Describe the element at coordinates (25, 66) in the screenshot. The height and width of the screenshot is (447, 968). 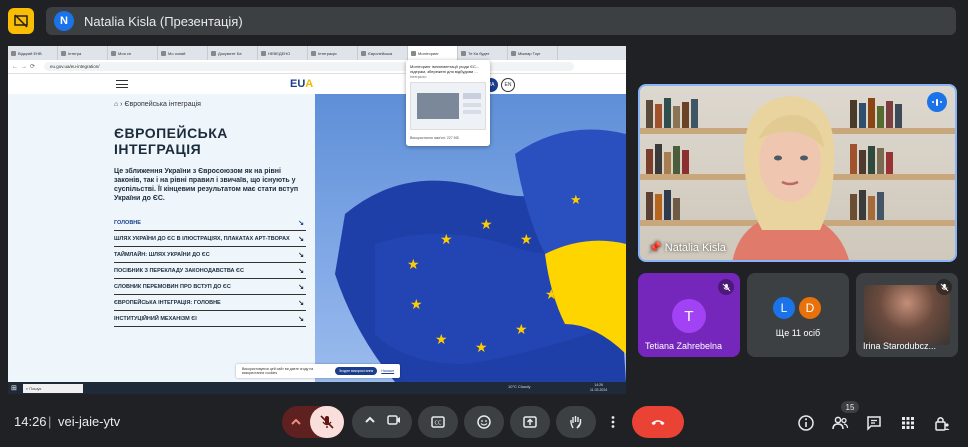
I see `nav-arrows-icon: ←→⟳` at that location.